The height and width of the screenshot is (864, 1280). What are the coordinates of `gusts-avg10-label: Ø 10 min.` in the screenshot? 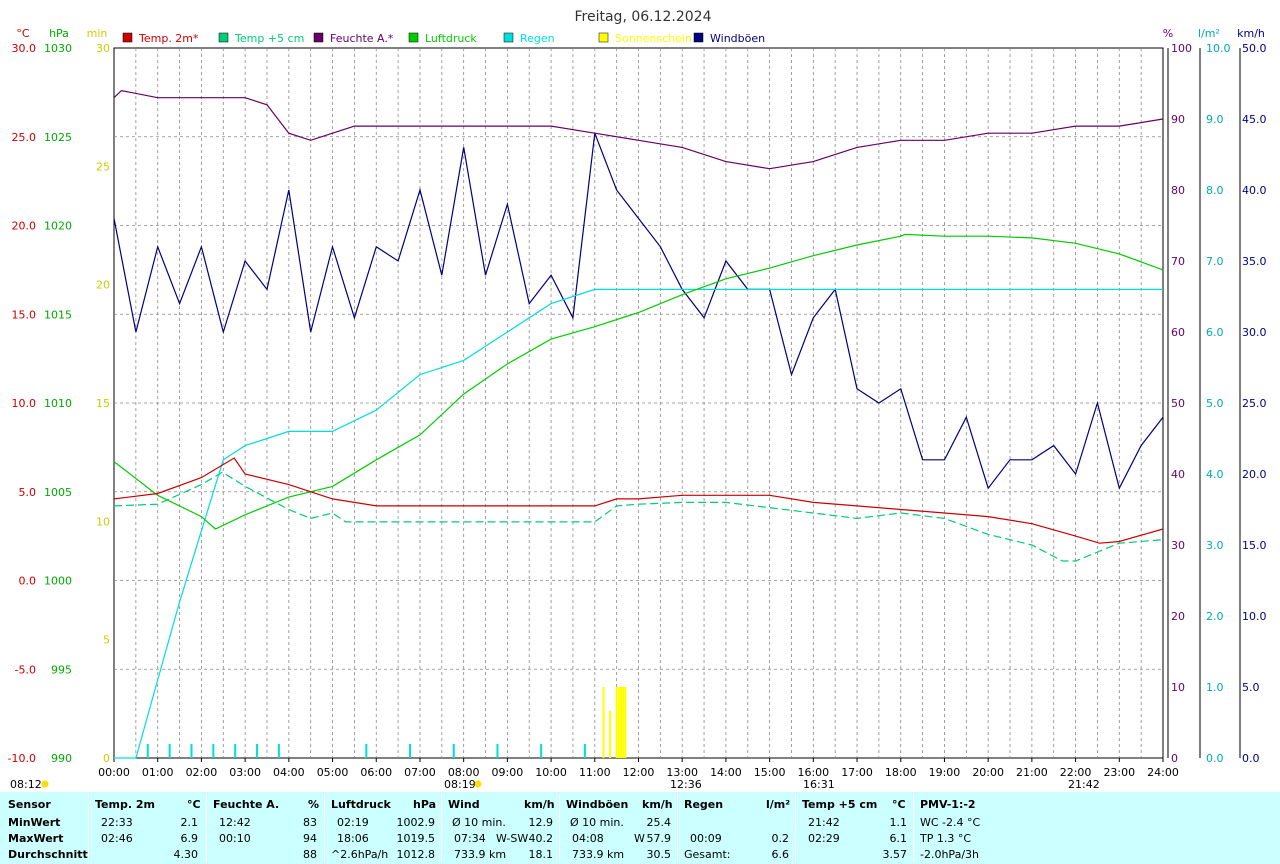 It's located at (597, 822).